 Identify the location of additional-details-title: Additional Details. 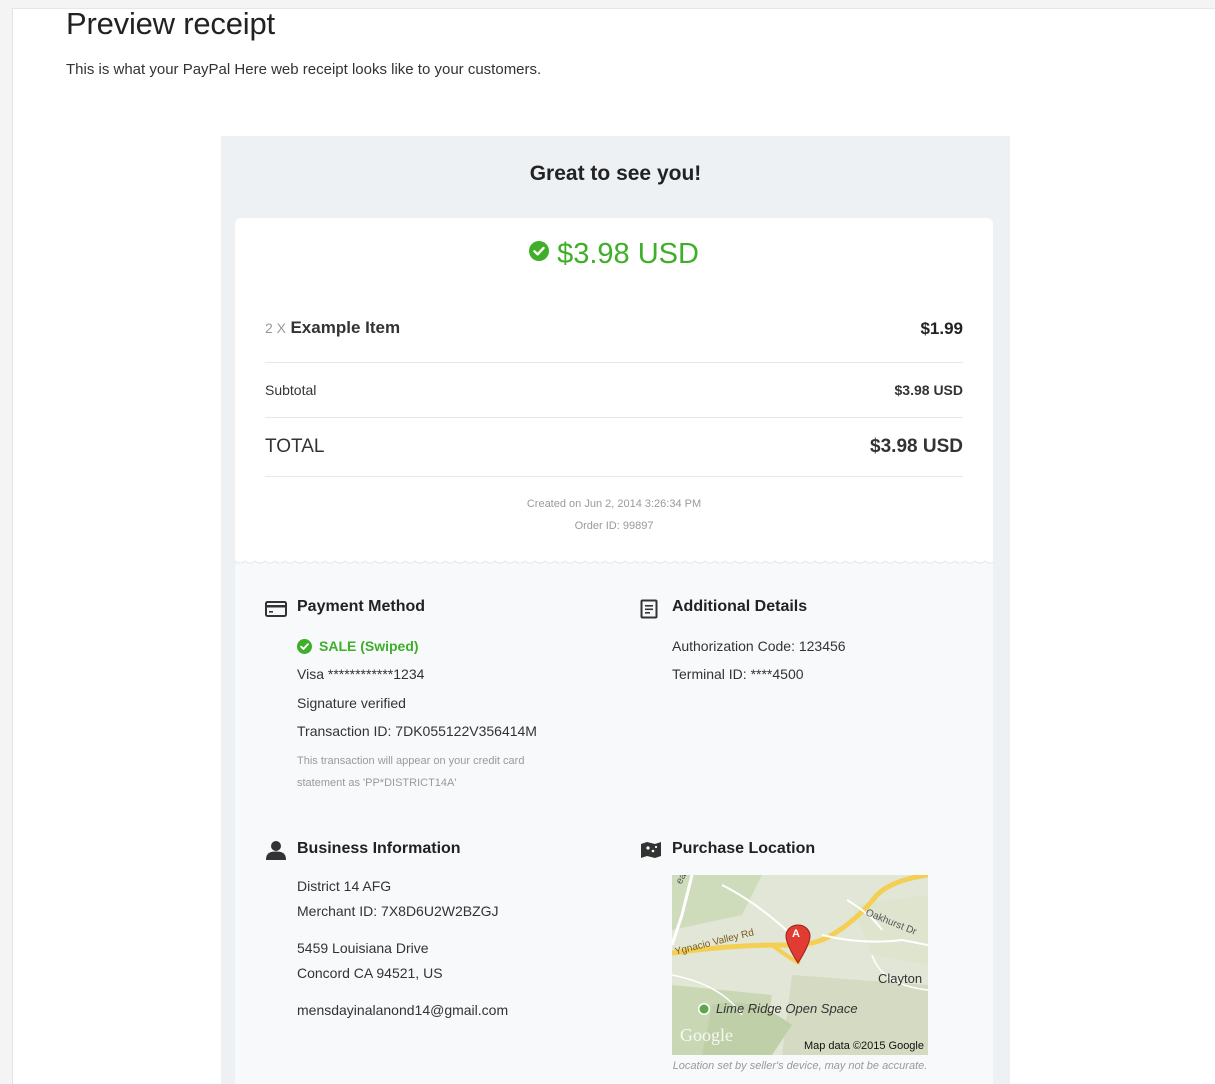
(740, 606).